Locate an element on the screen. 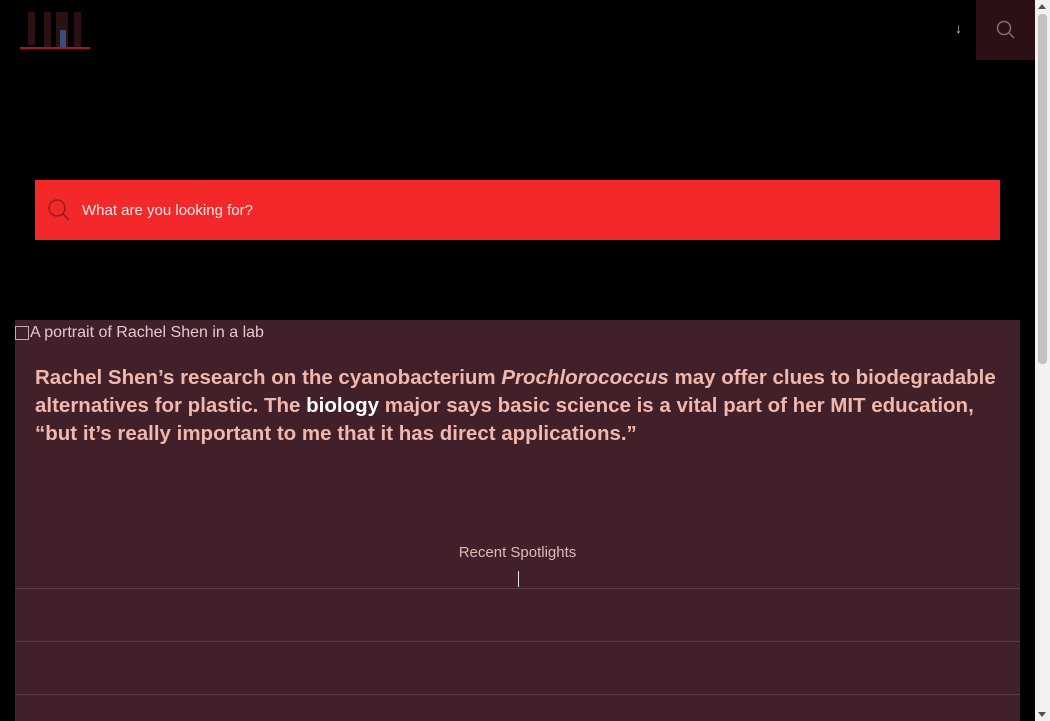  mit-logo is located at coordinates (55, 30).